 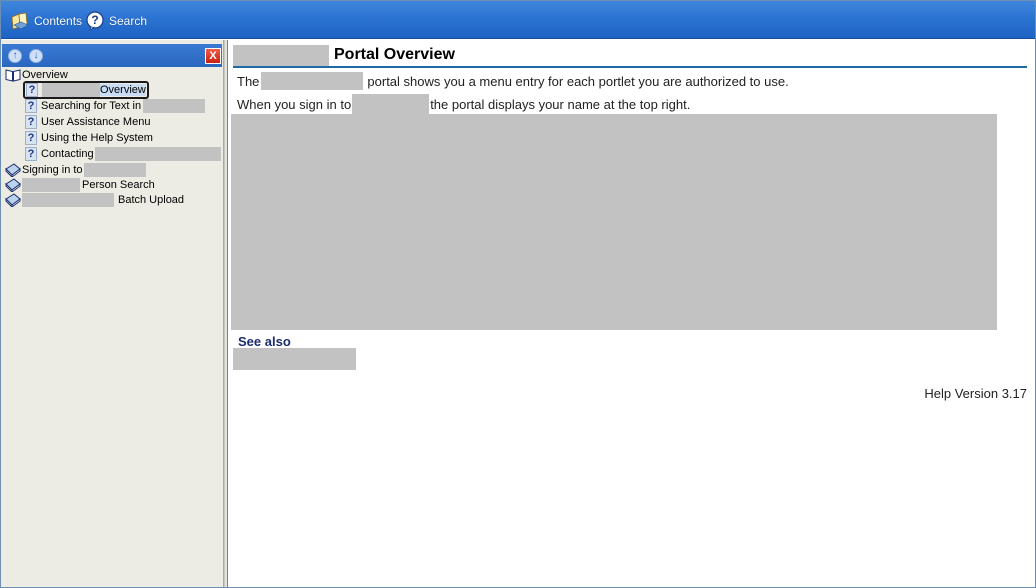 I want to click on contents-label: Contents, so click(x=58, y=21).